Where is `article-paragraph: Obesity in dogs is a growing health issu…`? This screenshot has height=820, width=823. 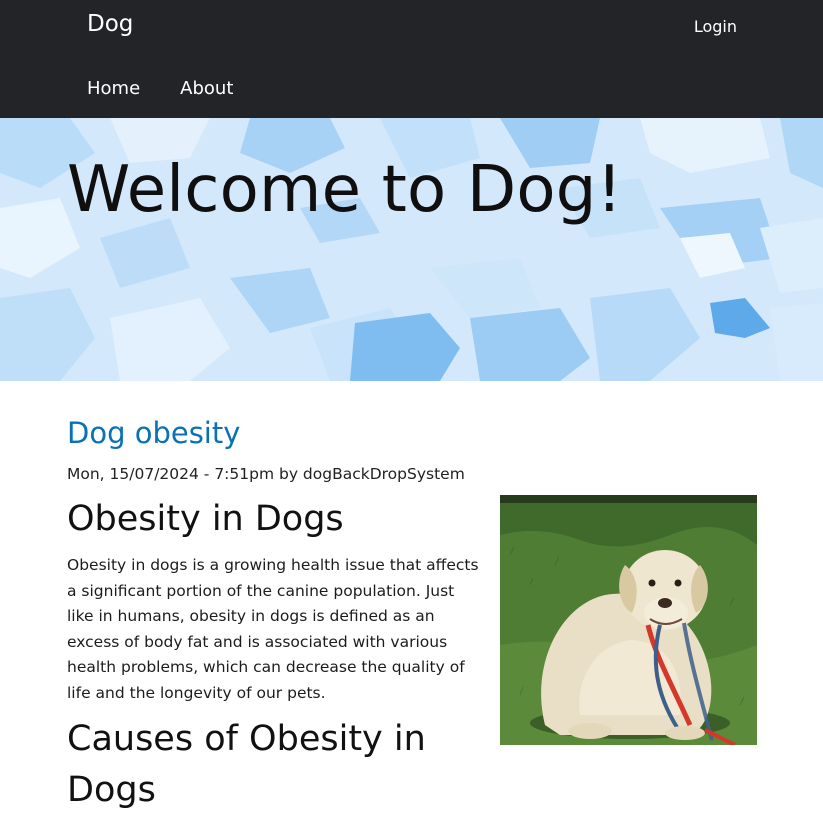 article-paragraph: Obesity in dogs is a growing health issu… is located at coordinates (273, 629).